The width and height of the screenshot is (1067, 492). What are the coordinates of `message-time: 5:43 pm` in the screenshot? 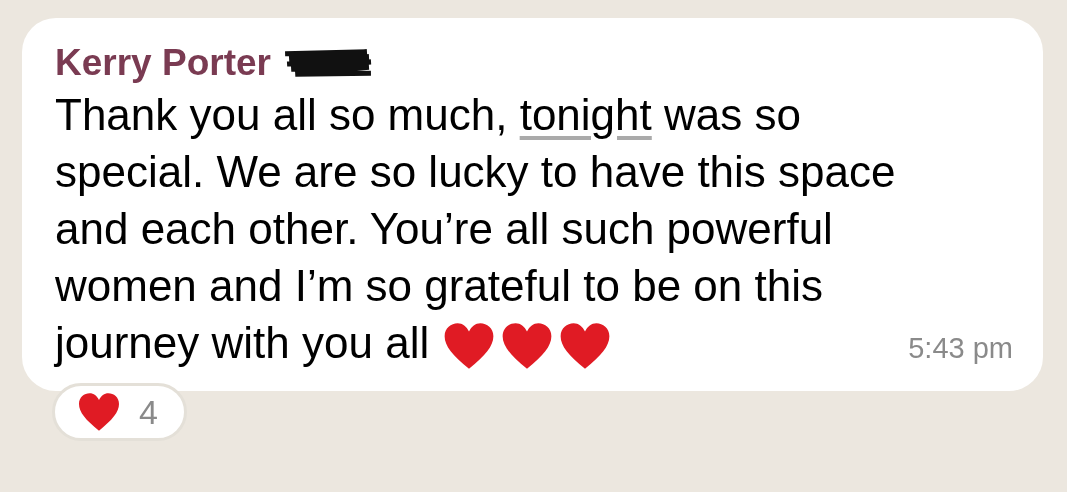 It's located at (960, 349).